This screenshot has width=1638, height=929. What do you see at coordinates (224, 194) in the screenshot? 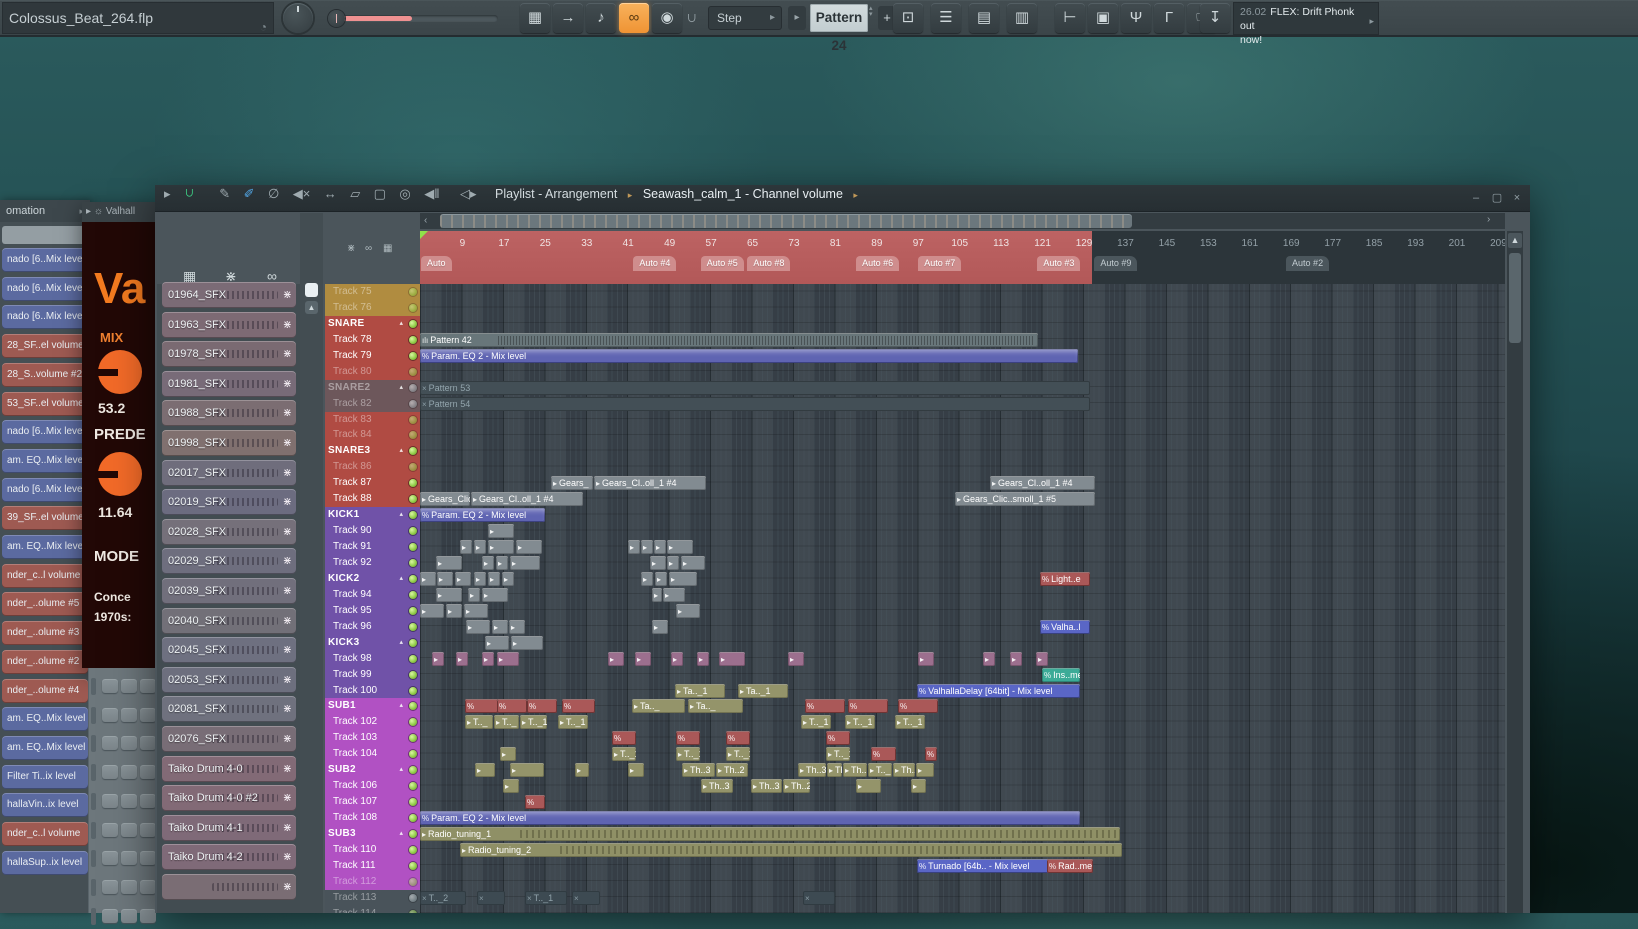
I see `pencil-tool-icon: ✎` at bounding box center [224, 194].